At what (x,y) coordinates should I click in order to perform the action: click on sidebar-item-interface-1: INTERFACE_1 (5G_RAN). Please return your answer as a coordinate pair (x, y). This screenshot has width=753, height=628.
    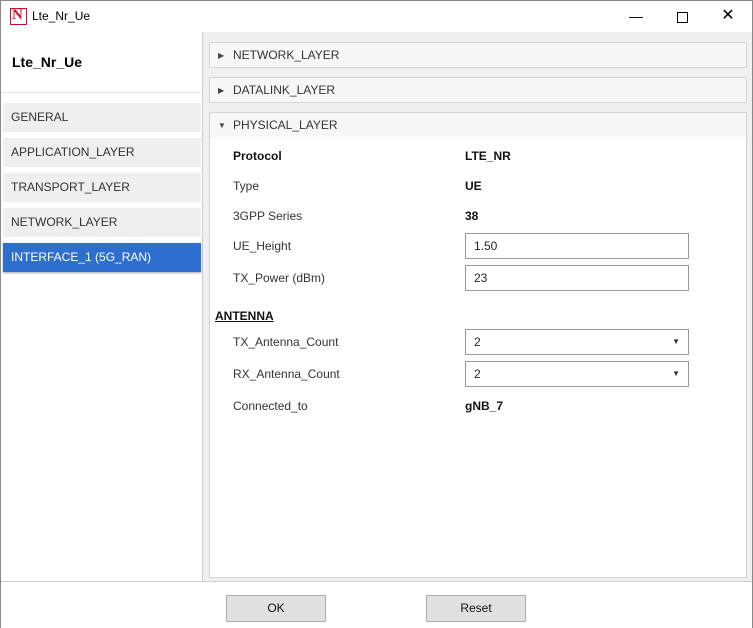
    Looking at the image, I should click on (102, 257).